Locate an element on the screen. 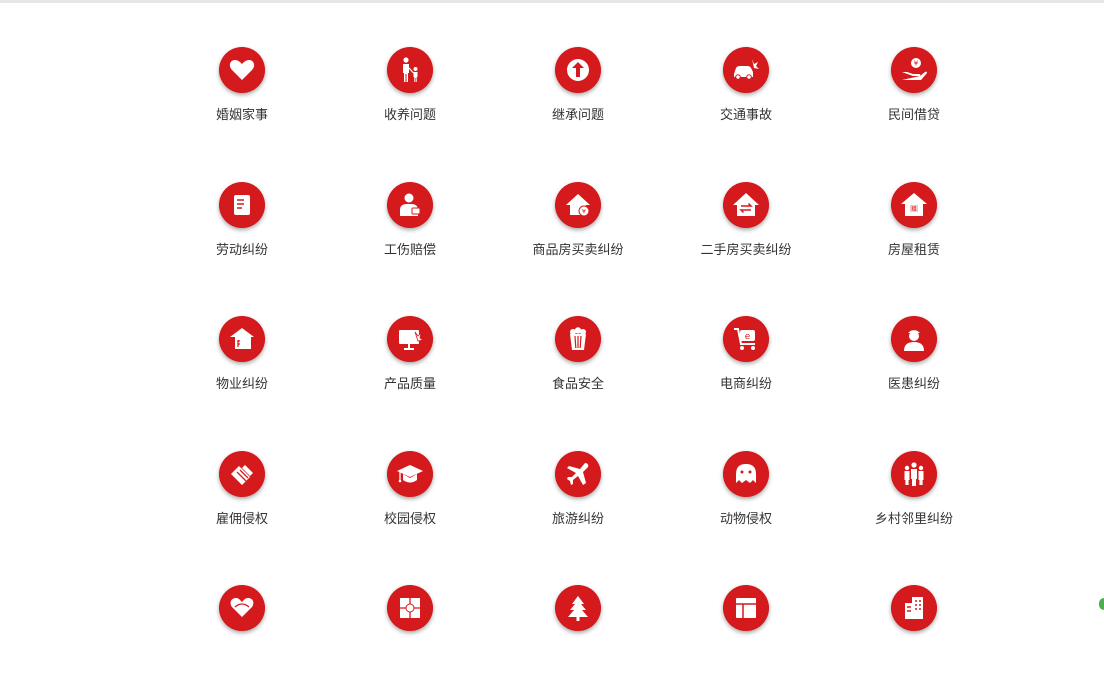  category-label: 劳动纠纷 is located at coordinates (242, 251).